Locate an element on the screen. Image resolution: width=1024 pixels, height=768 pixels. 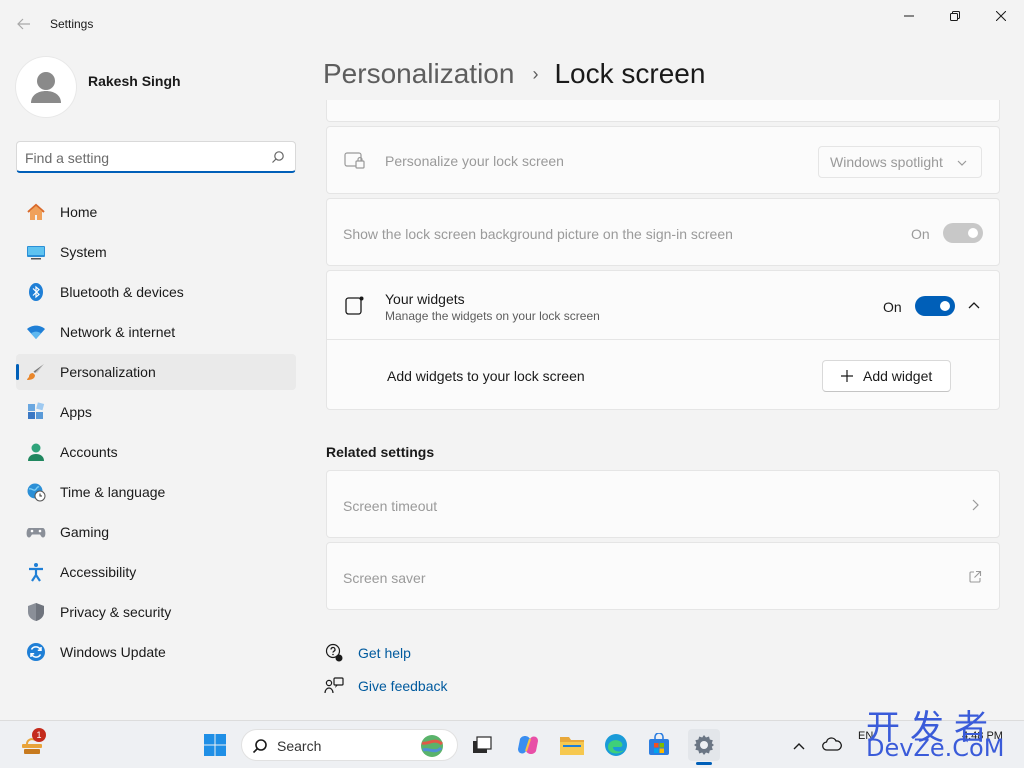
sidebar-item-windows-update: Windows Update is located at coordinates (156, 652).